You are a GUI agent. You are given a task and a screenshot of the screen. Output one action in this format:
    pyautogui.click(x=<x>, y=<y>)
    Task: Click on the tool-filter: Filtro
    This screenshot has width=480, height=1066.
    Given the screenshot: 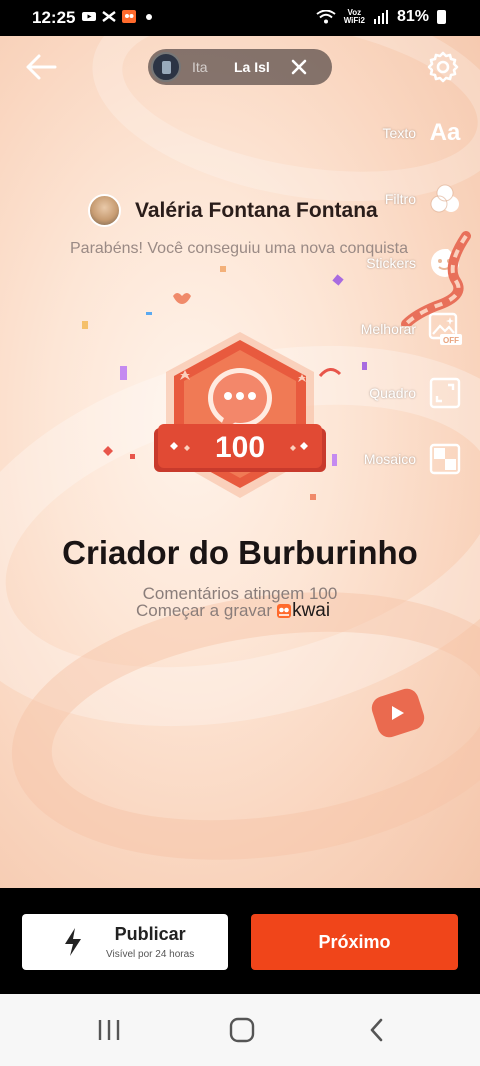 What is the action you would take?
    pyautogui.click(x=423, y=199)
    